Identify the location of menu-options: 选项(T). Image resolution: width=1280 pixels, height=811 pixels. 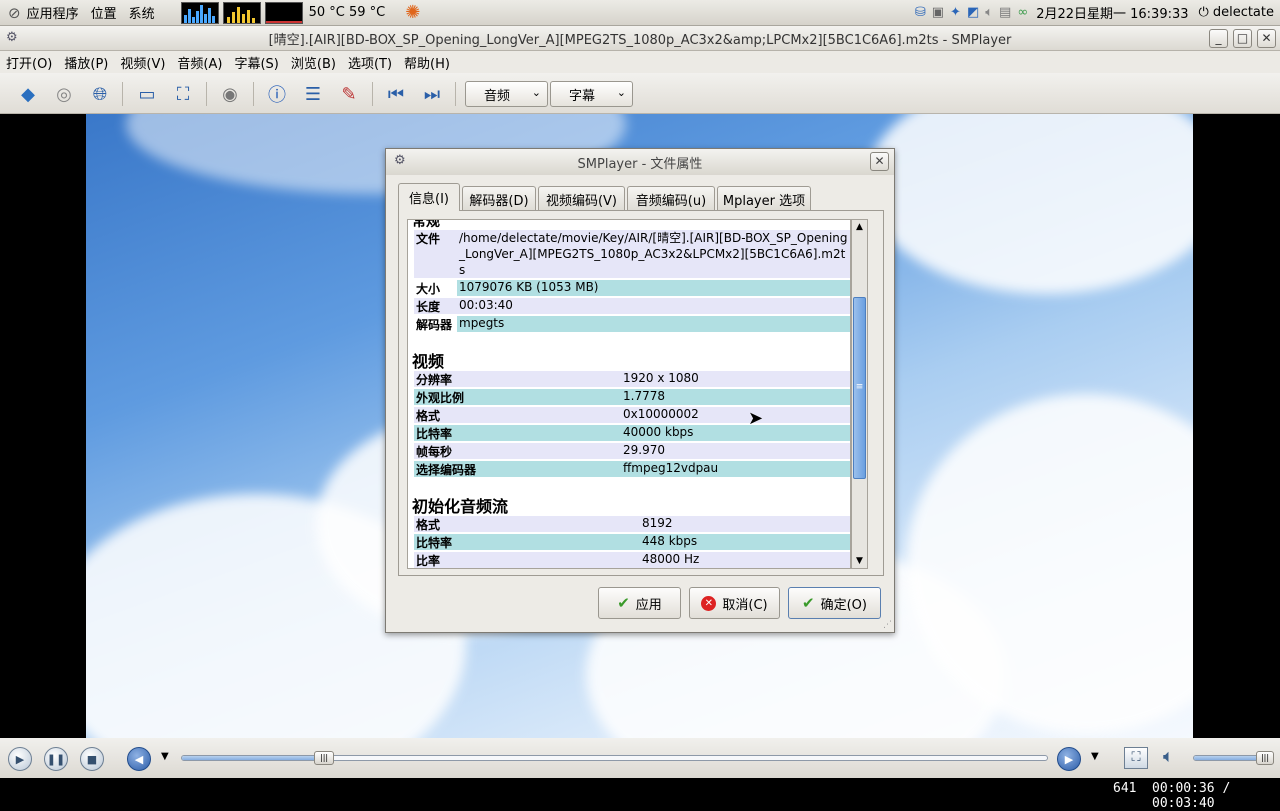
(370, 62).